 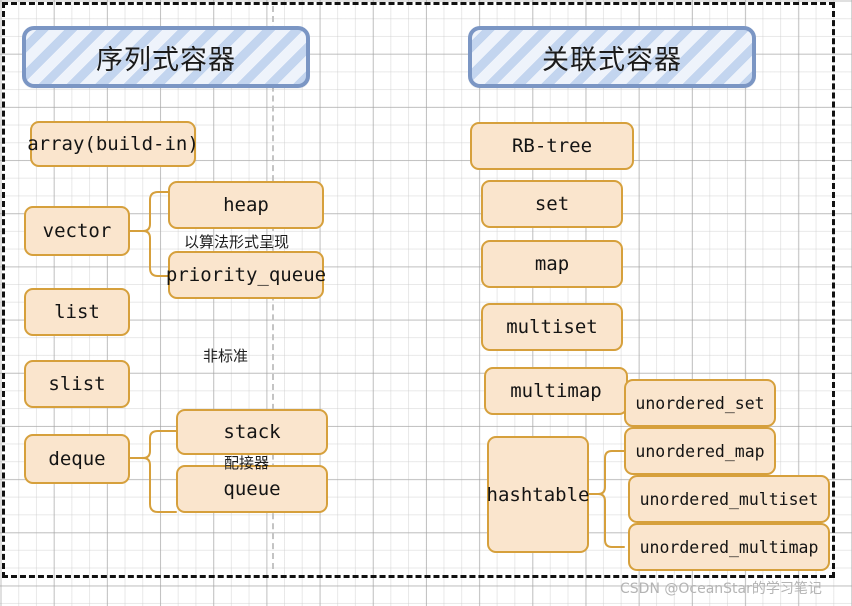 I want to click on node-label: vector, so click(x=77, y=231).